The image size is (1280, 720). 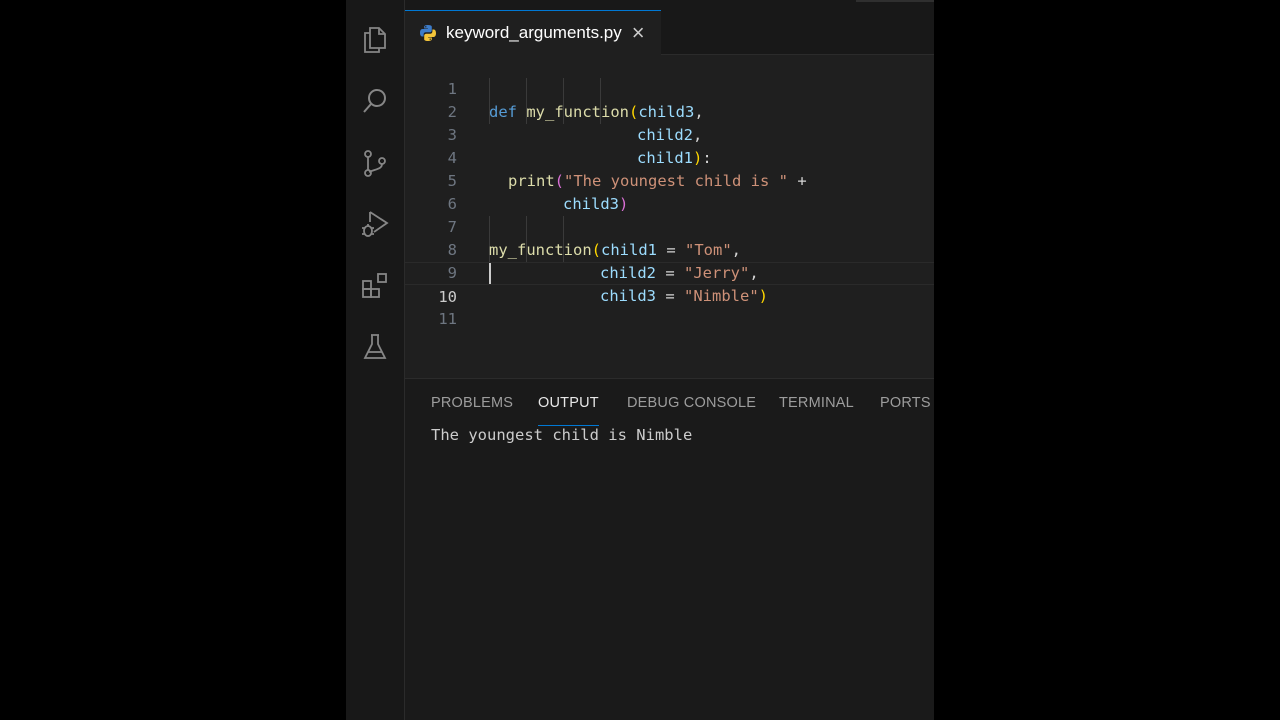 I want to click on testing-flask-icon, so click(x=375, y=347).